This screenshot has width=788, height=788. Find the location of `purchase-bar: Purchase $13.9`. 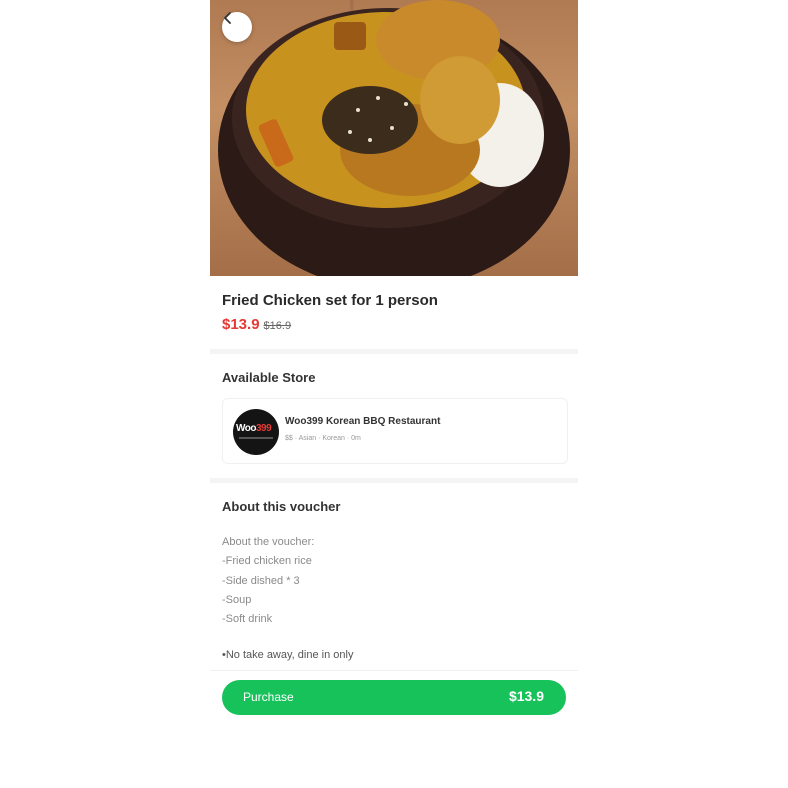

purchase-bar: Purchase $13.9 is located at coordinates (394, 694).